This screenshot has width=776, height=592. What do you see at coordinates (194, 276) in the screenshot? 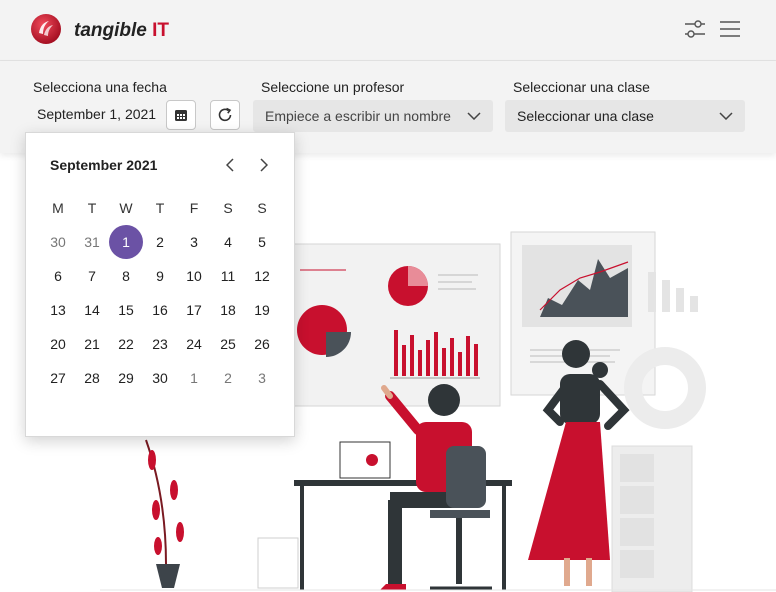
I see `calendar-day: 10` at bounding box center [194, 276].